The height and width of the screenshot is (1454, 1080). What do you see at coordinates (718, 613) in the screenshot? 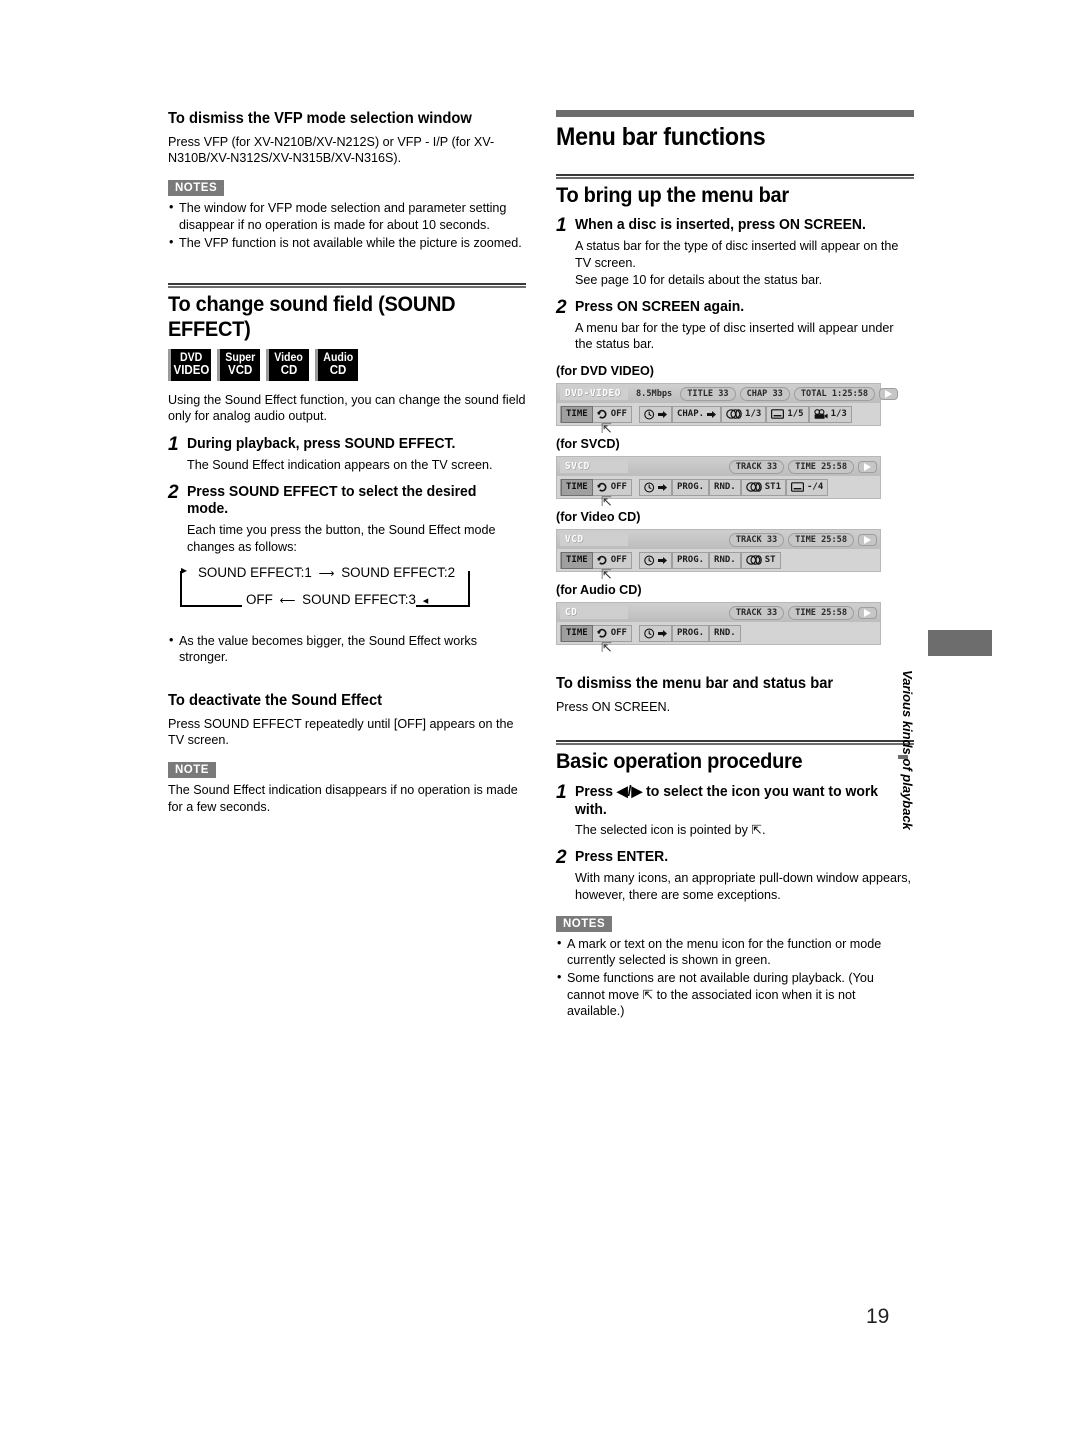
I see `osd-status-bar: CD TRACK 33 TIME 25:58` at bounding box center [718, 613].